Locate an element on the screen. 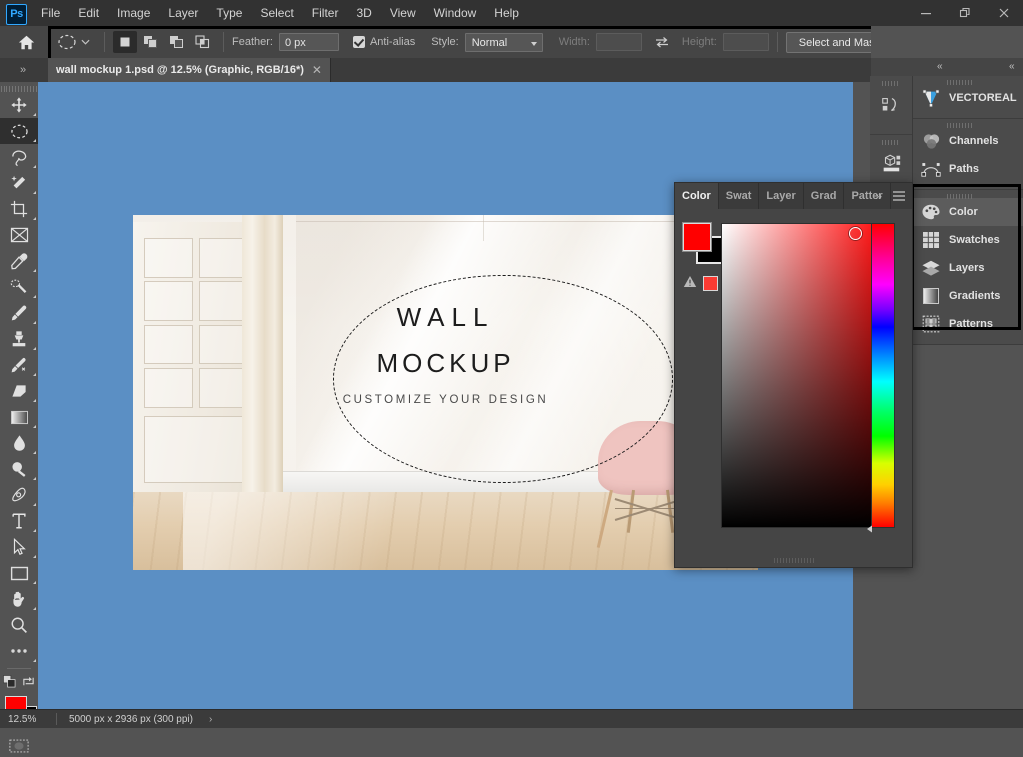  minimize-button is located at coordinates (925, 13).